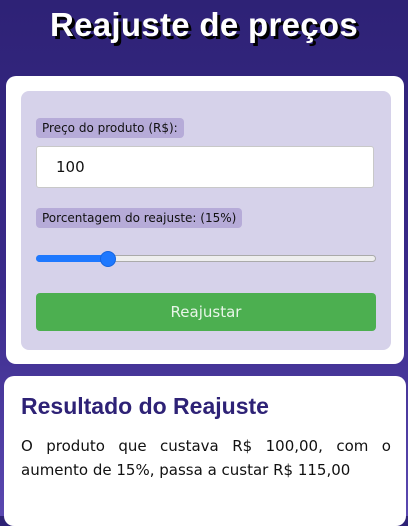  What do you see at coordinates (108, 259) in the screenshot?
I see `slider-thumb` at bounding box center [108, 259].